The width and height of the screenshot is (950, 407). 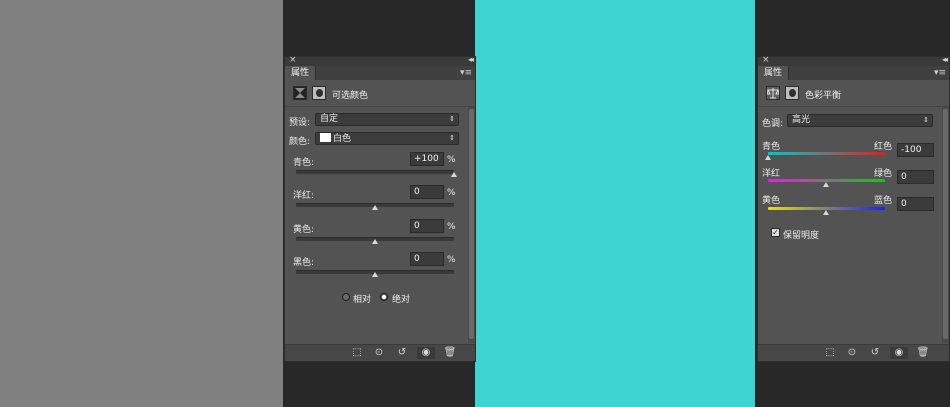 What do you see at coordinates (801, 120) in the screenshot?
I see `tone-value: 高光` at bounding box center [801, 120].